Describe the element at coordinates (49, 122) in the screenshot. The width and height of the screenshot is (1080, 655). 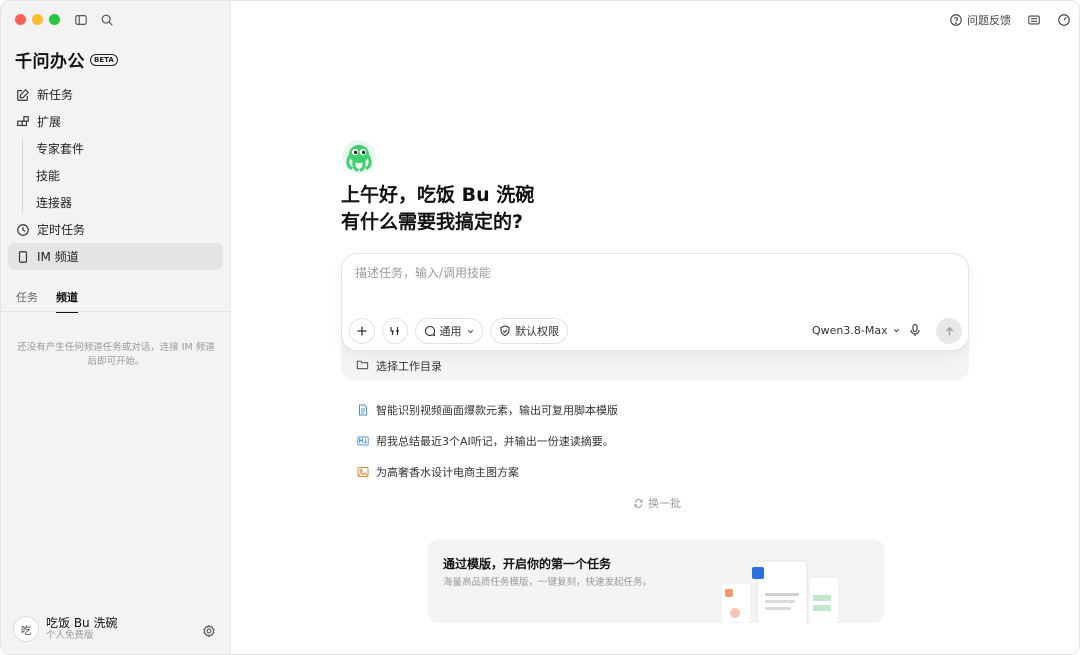
I see `sidebar-item-label: 扩展` at that location.